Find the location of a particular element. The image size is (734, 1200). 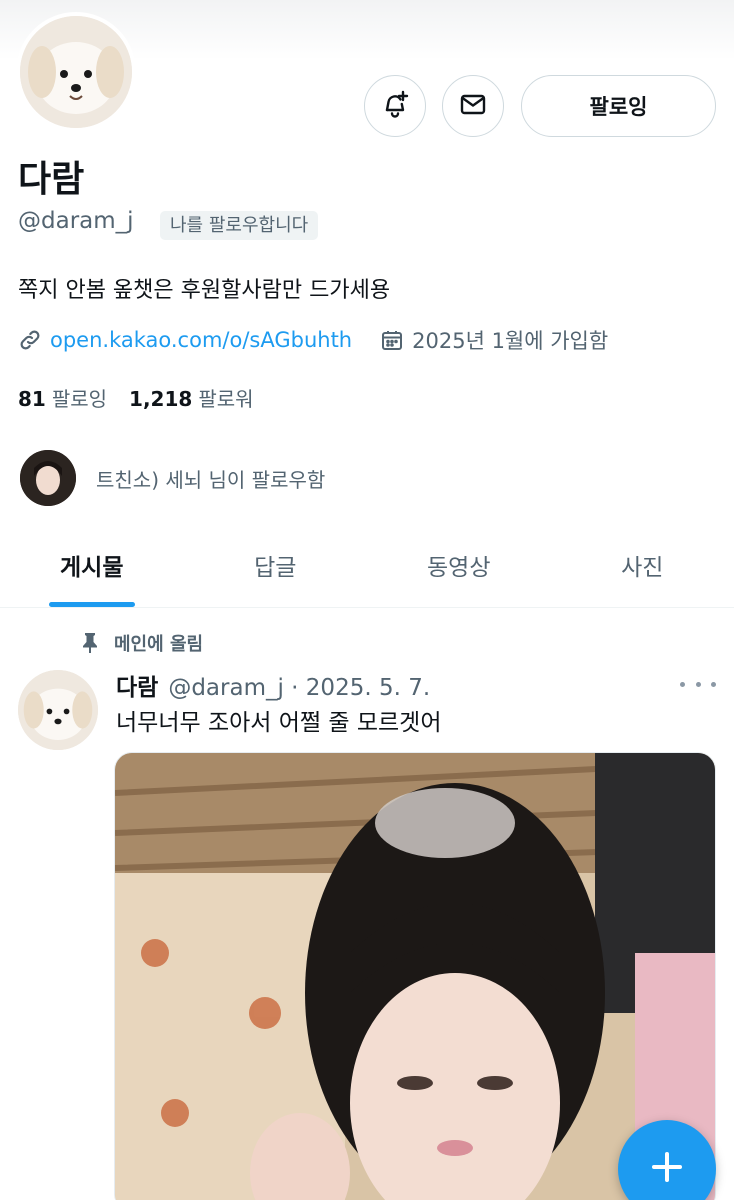

notify-button is located at coordinates (395, 106).